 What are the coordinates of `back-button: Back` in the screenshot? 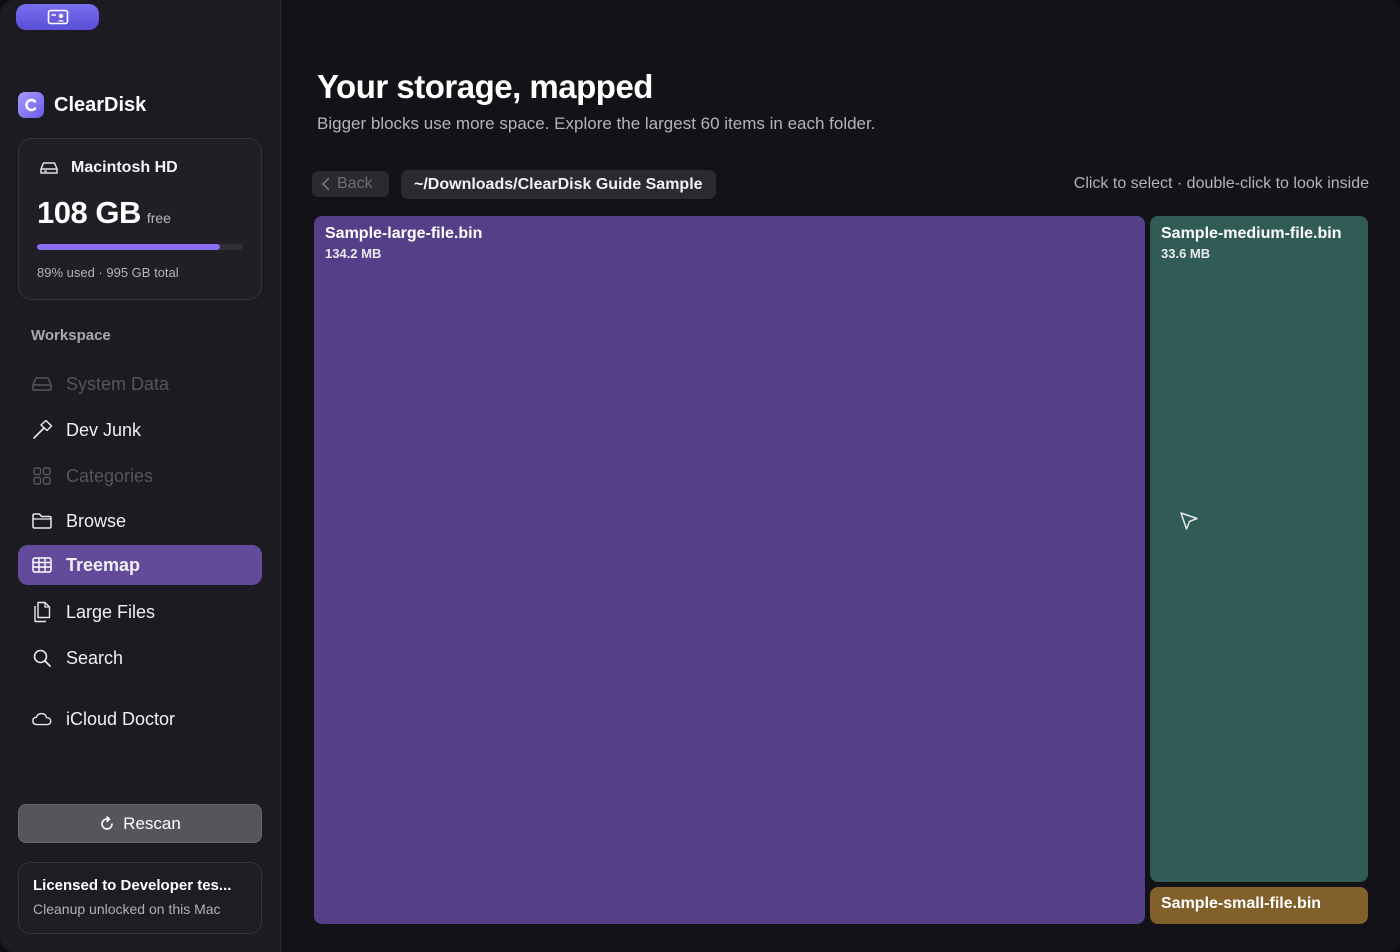 It's located at (350, 184).